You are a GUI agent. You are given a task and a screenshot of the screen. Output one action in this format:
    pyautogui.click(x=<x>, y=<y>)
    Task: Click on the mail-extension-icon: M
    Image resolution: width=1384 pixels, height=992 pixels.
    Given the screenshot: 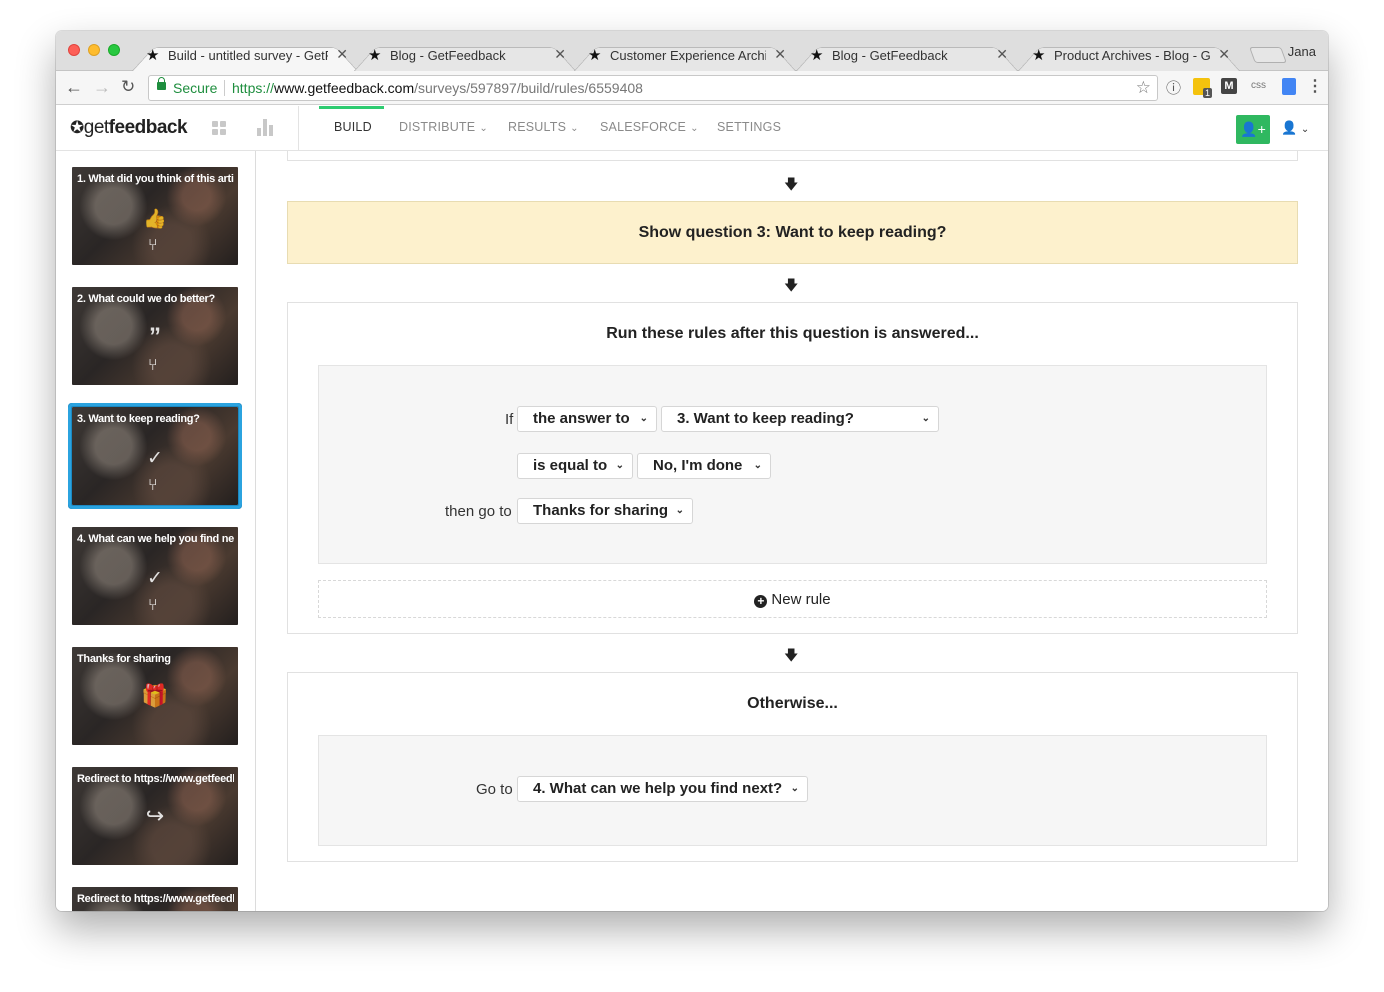 What is the action you would take?
    pyautogui.click(x=1229, y=86)
    